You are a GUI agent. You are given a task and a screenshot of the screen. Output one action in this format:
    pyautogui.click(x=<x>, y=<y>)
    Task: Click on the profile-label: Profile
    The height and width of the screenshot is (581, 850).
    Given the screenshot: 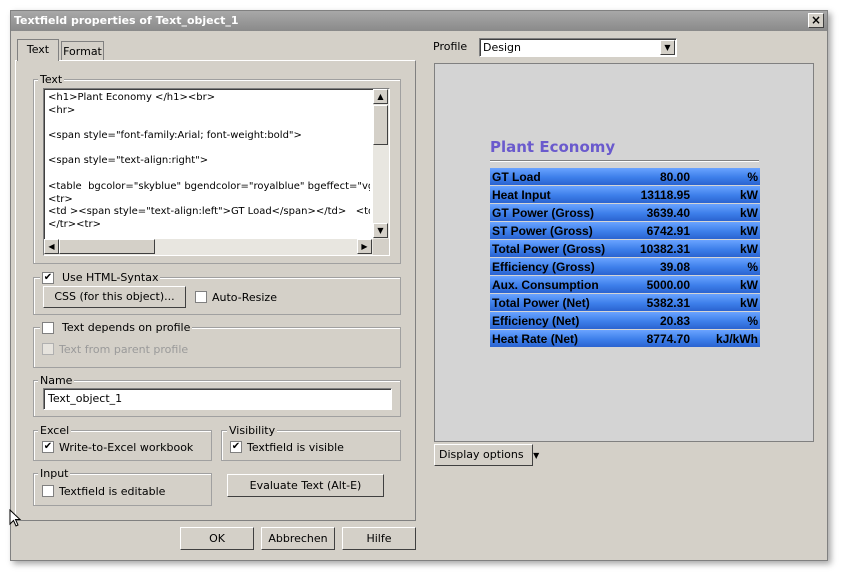 What is the action you would take?
    pyautogui.click(x=450, y=46)
    